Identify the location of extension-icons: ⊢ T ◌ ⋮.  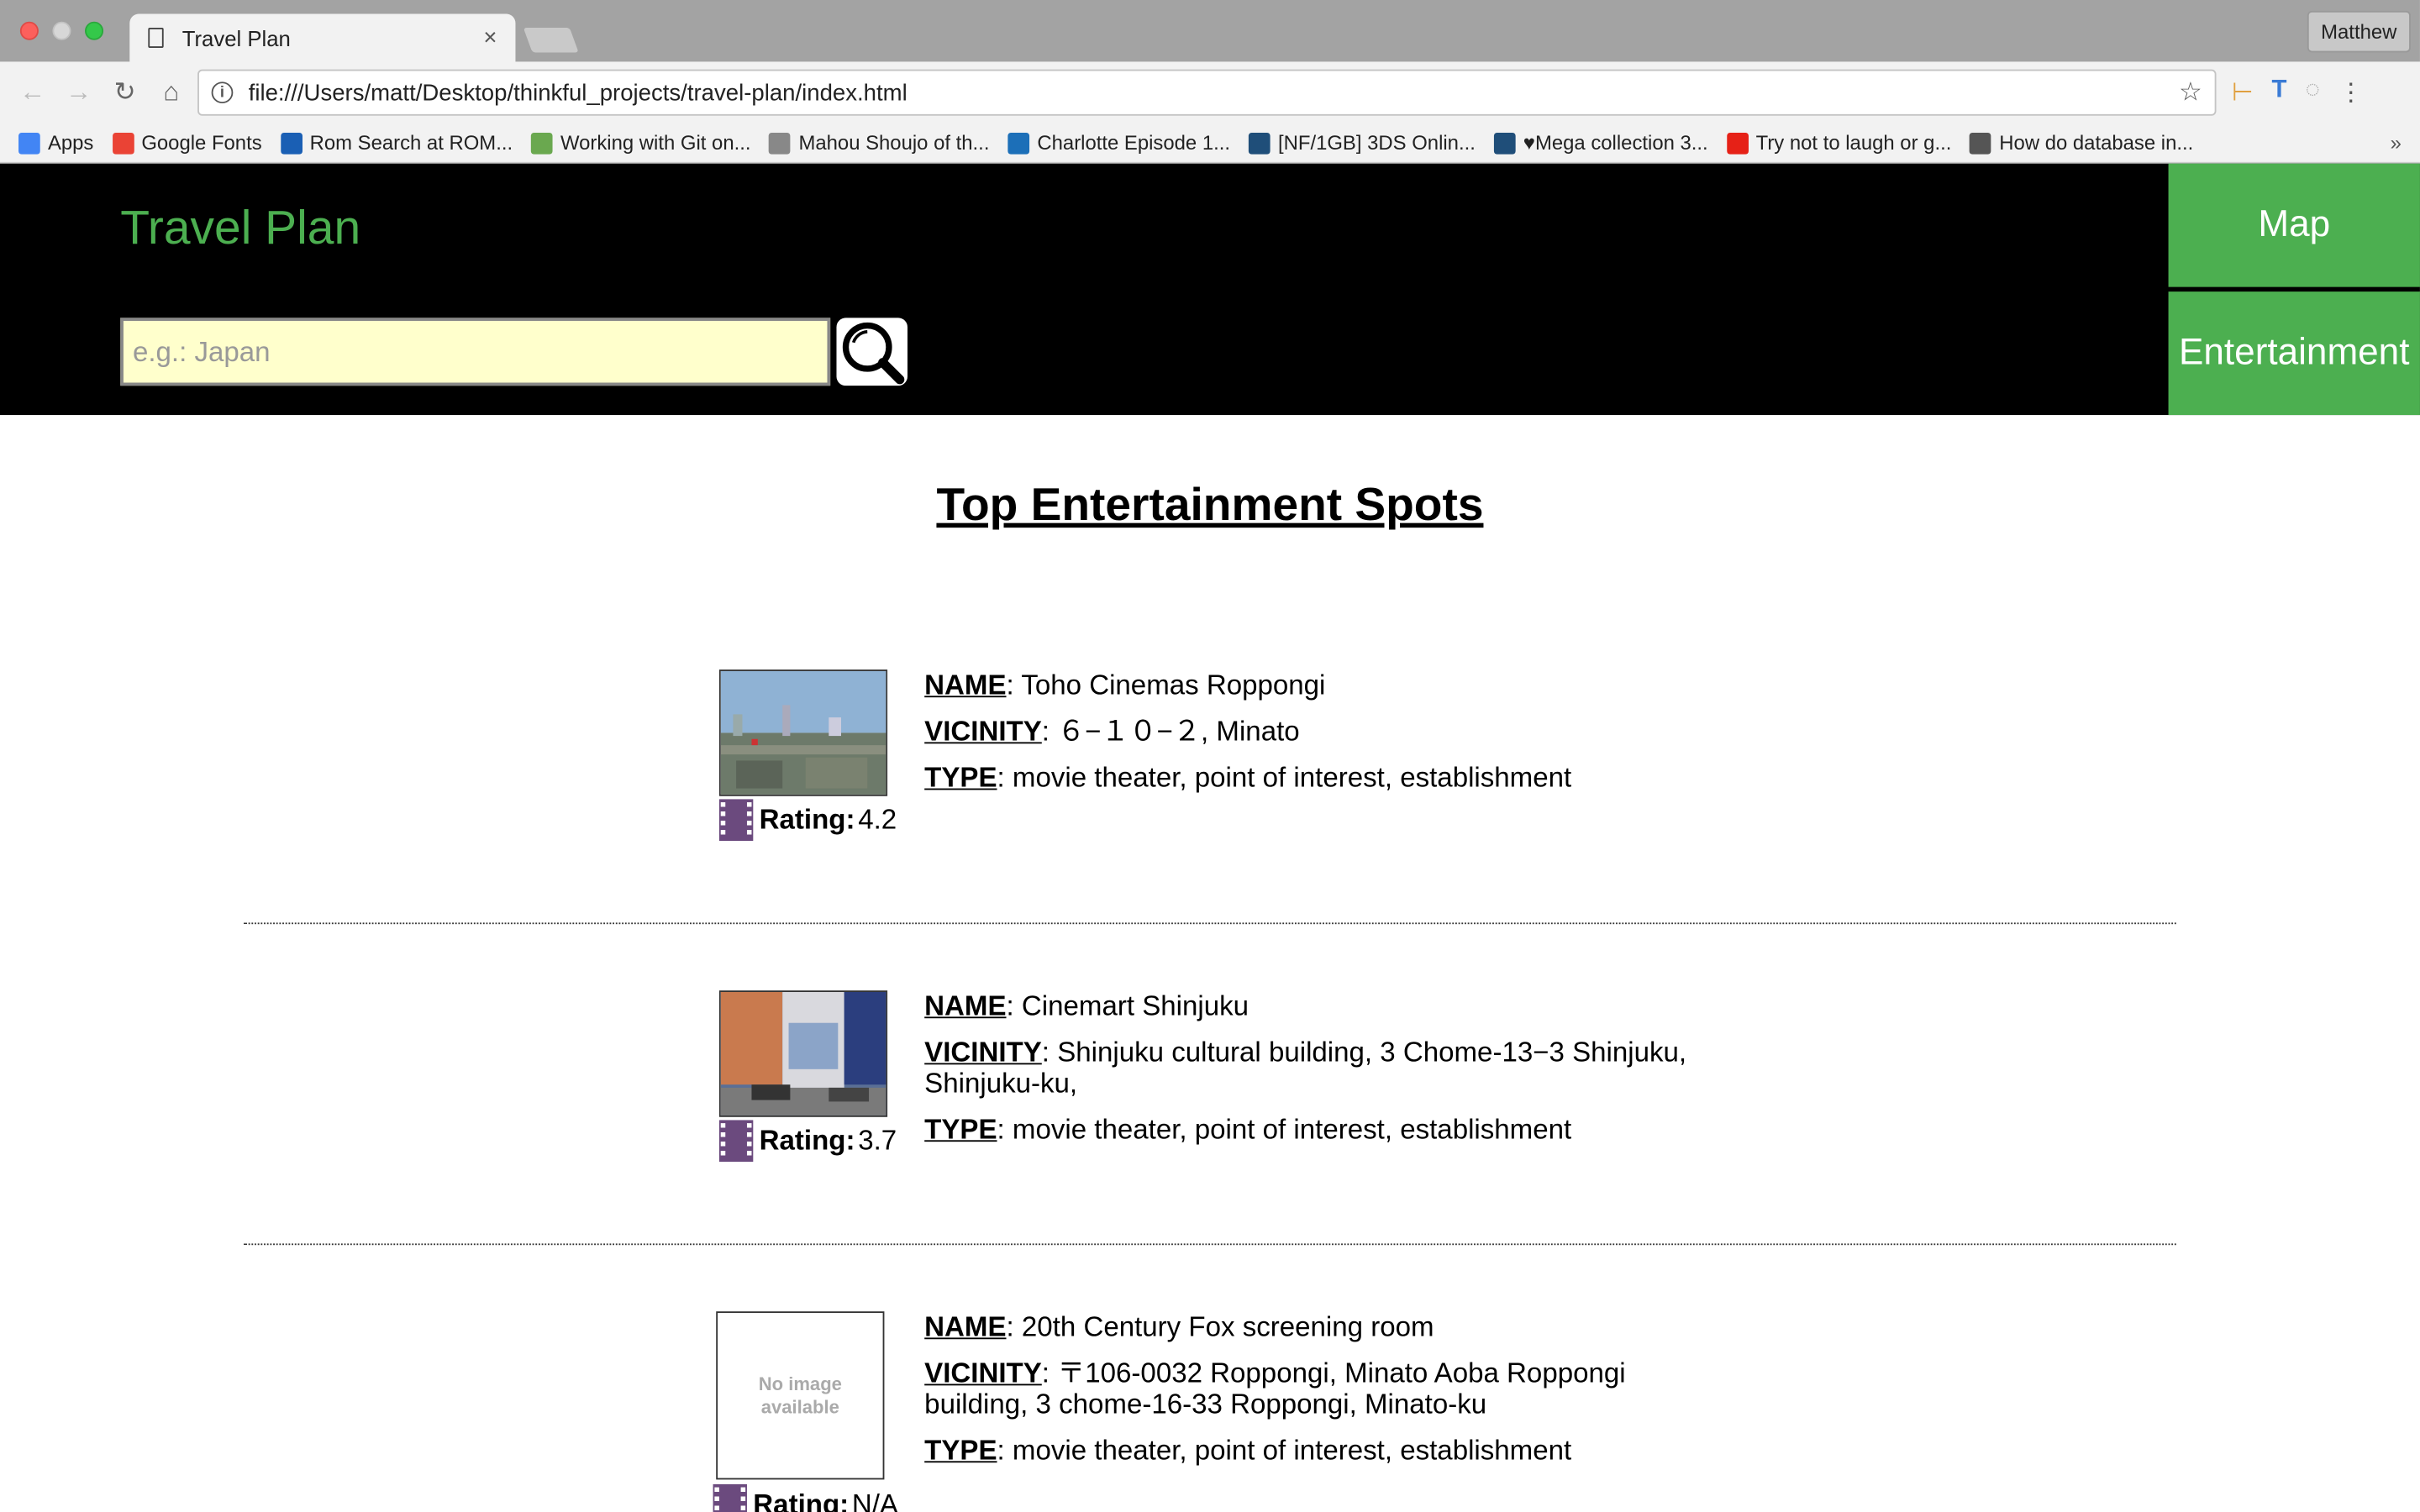
(2298, 92).